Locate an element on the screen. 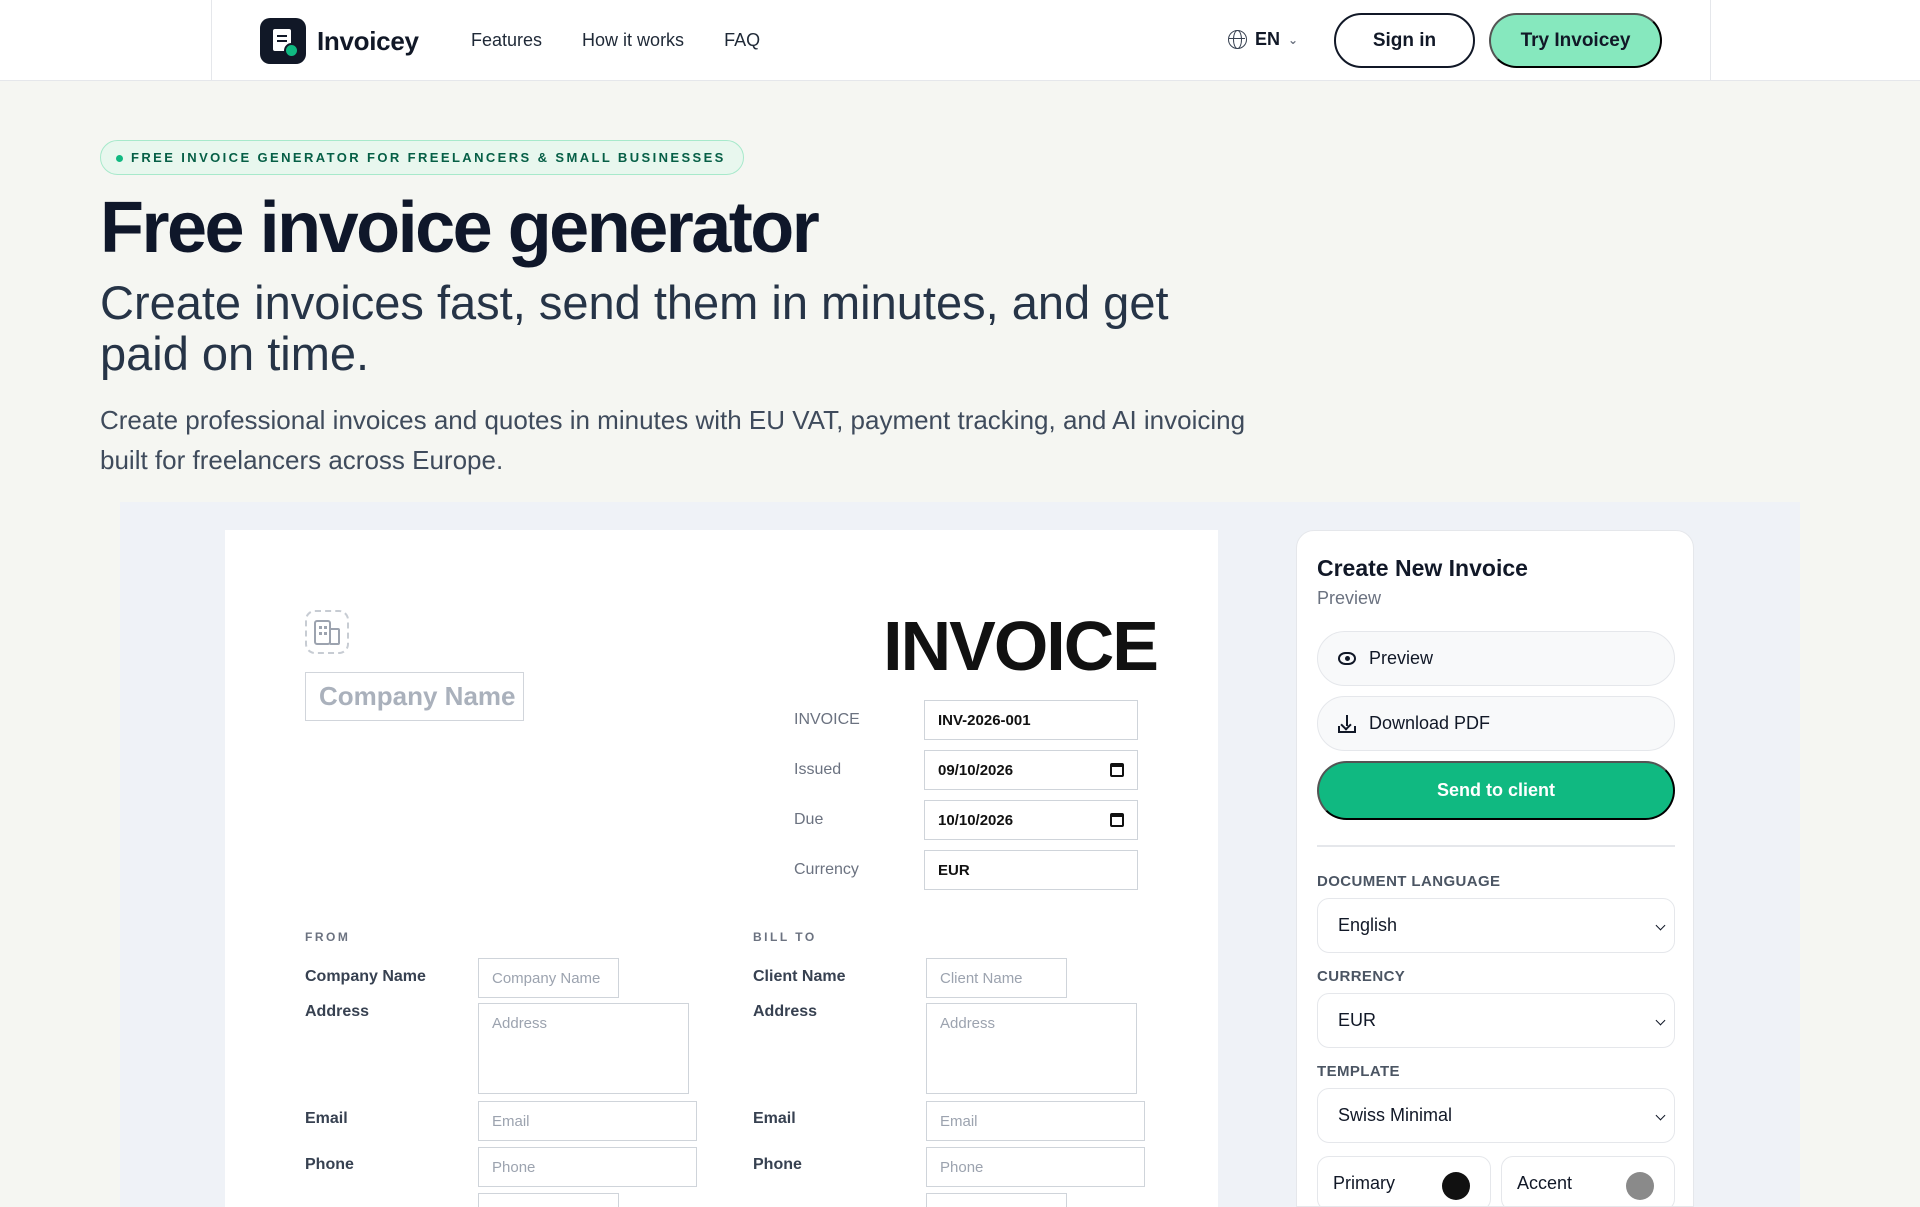  invoice-heading: INVOICE is located at coordinates (1021, 646).